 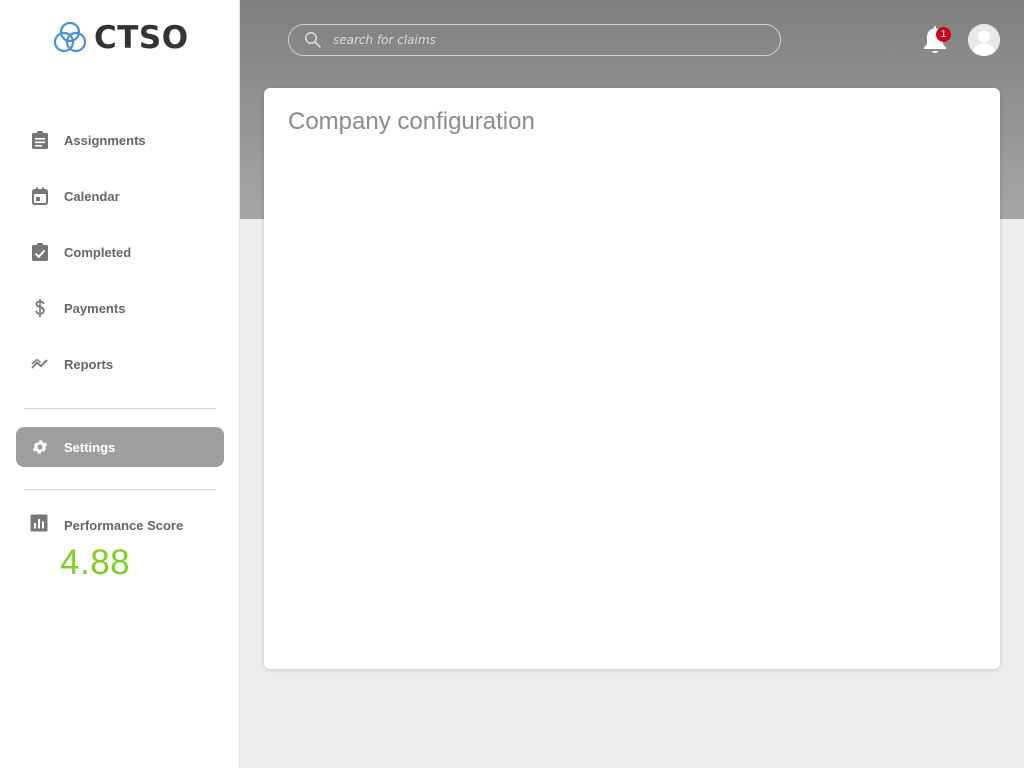 What do you see at coordinates (39, 525) in the screenshot?
I see `bar-chart-icon` at bounding box center [39, 525].